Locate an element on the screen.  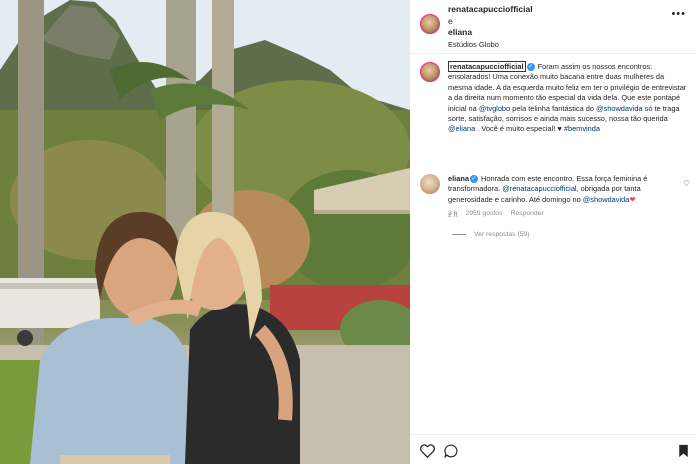
verified-badge-icon: ✓ is located at coordinates (530, 67).